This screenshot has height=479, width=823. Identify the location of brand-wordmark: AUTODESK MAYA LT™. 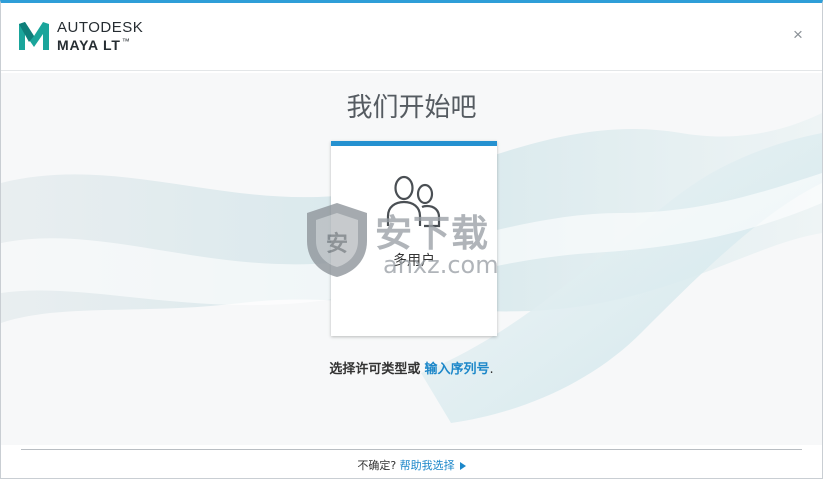
(100, 36).